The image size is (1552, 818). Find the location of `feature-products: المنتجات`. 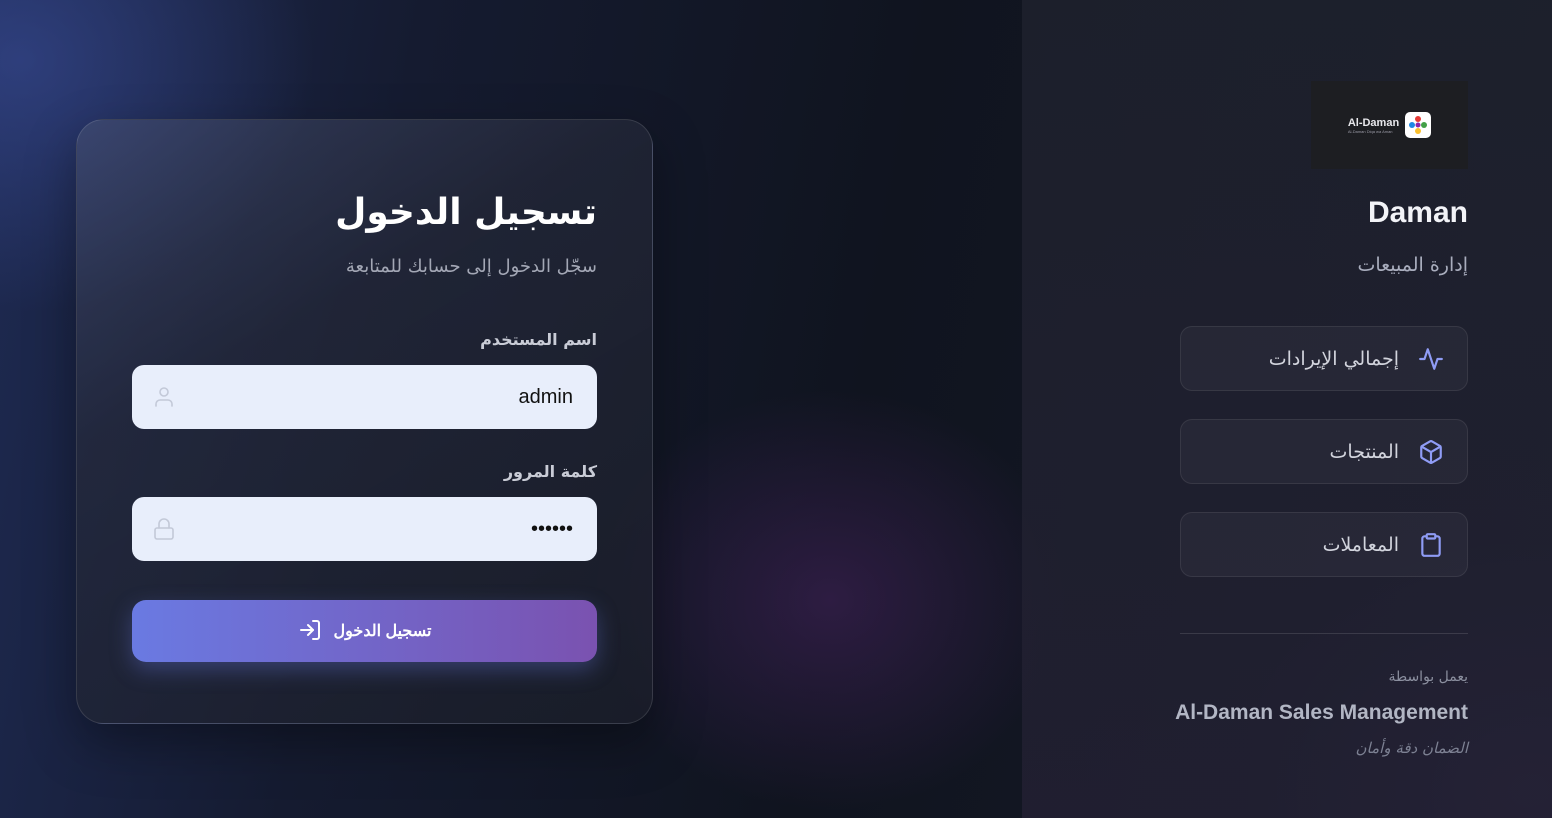

feature-products: المنتجات is located at coordinates (1324, 451).